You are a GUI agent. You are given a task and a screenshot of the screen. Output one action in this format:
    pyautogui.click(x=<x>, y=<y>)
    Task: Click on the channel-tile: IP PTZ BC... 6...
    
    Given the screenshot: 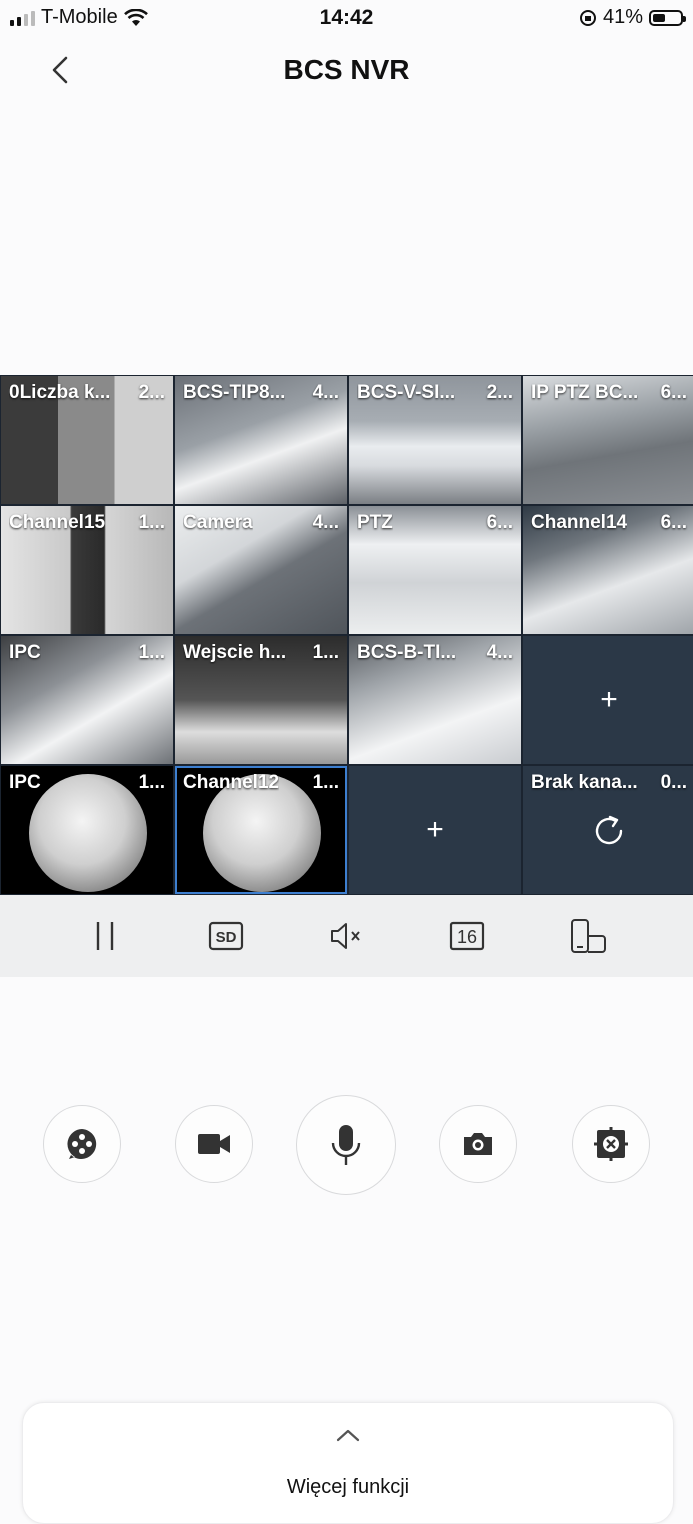 What is the action you would take?
    pyautogui.click(x=608, y=440)
    